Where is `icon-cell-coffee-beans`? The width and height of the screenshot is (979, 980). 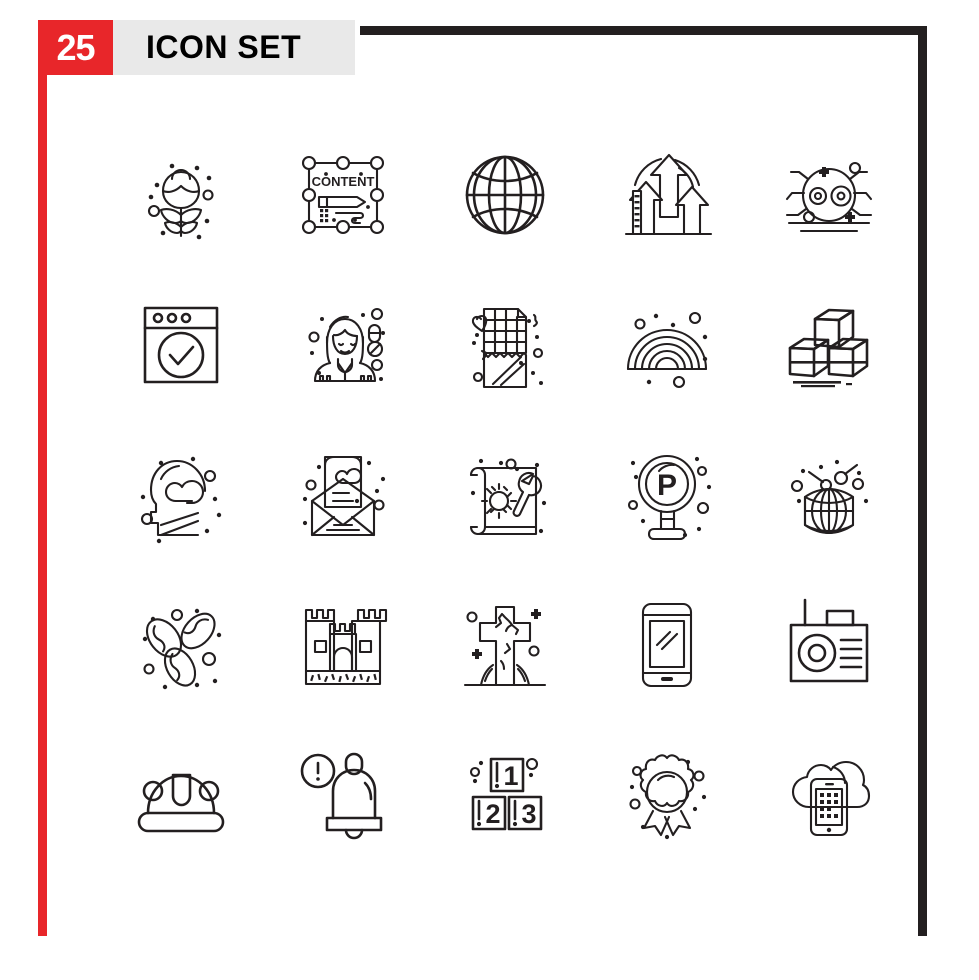 icon-cell-coffee-beans is located at coordinates (181, 645).